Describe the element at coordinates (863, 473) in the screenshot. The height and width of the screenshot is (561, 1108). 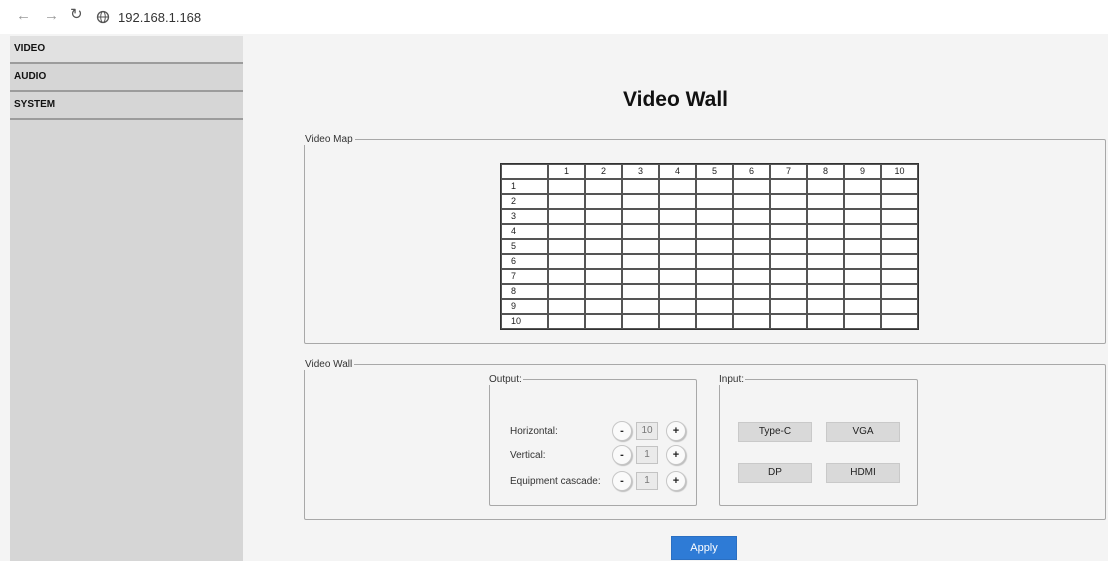
I see `input-hdmi-button: HDMI` at that location.